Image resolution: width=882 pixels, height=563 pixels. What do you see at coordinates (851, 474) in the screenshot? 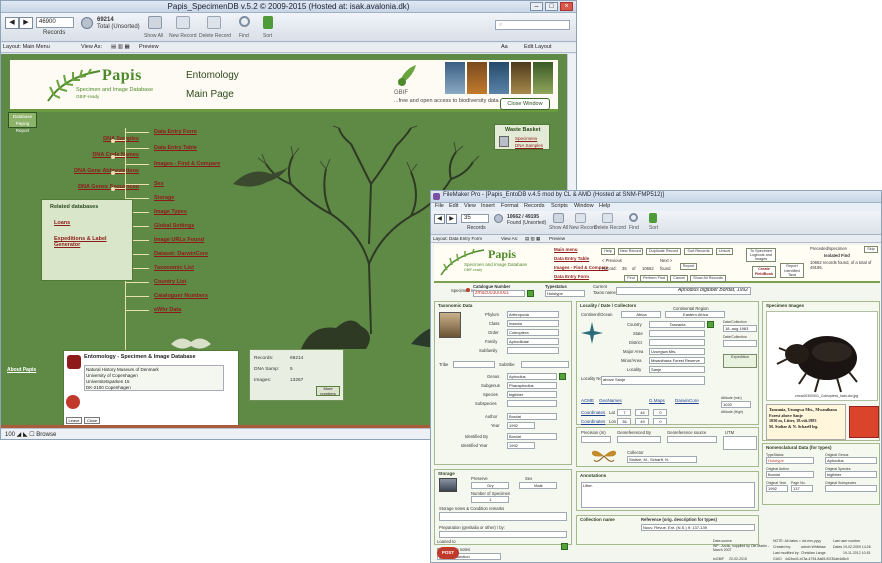
I see `orig-species-field: bigibber` at bounding box center [851, 474].